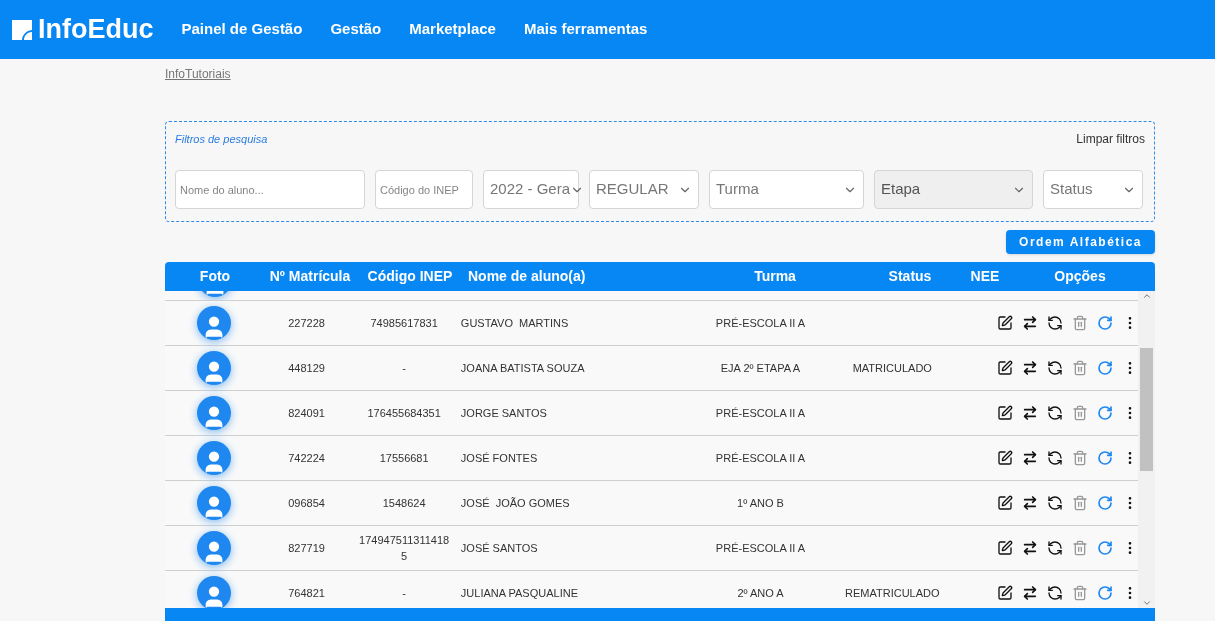 The image size is (1215, 621). Describe the element at coordinates (1146, 449) in the screenshot. I see `scrollbar` at that location.